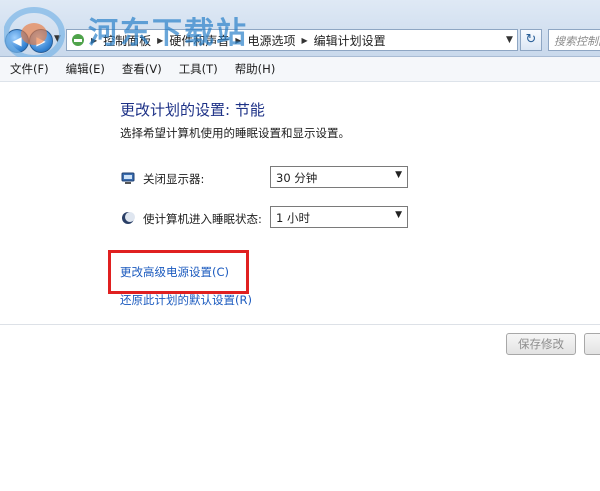 The height and width of the screenshot is (491, 600). Describe the element at coordinates (541, 344) in the screenshot. I see `save-changes-button: 保存修改` at that location.